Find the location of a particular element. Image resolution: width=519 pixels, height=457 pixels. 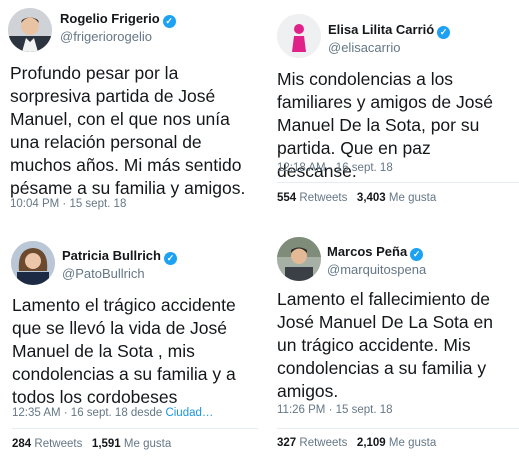

user-handle: @marquitospena is located at coordinates (376, 269).